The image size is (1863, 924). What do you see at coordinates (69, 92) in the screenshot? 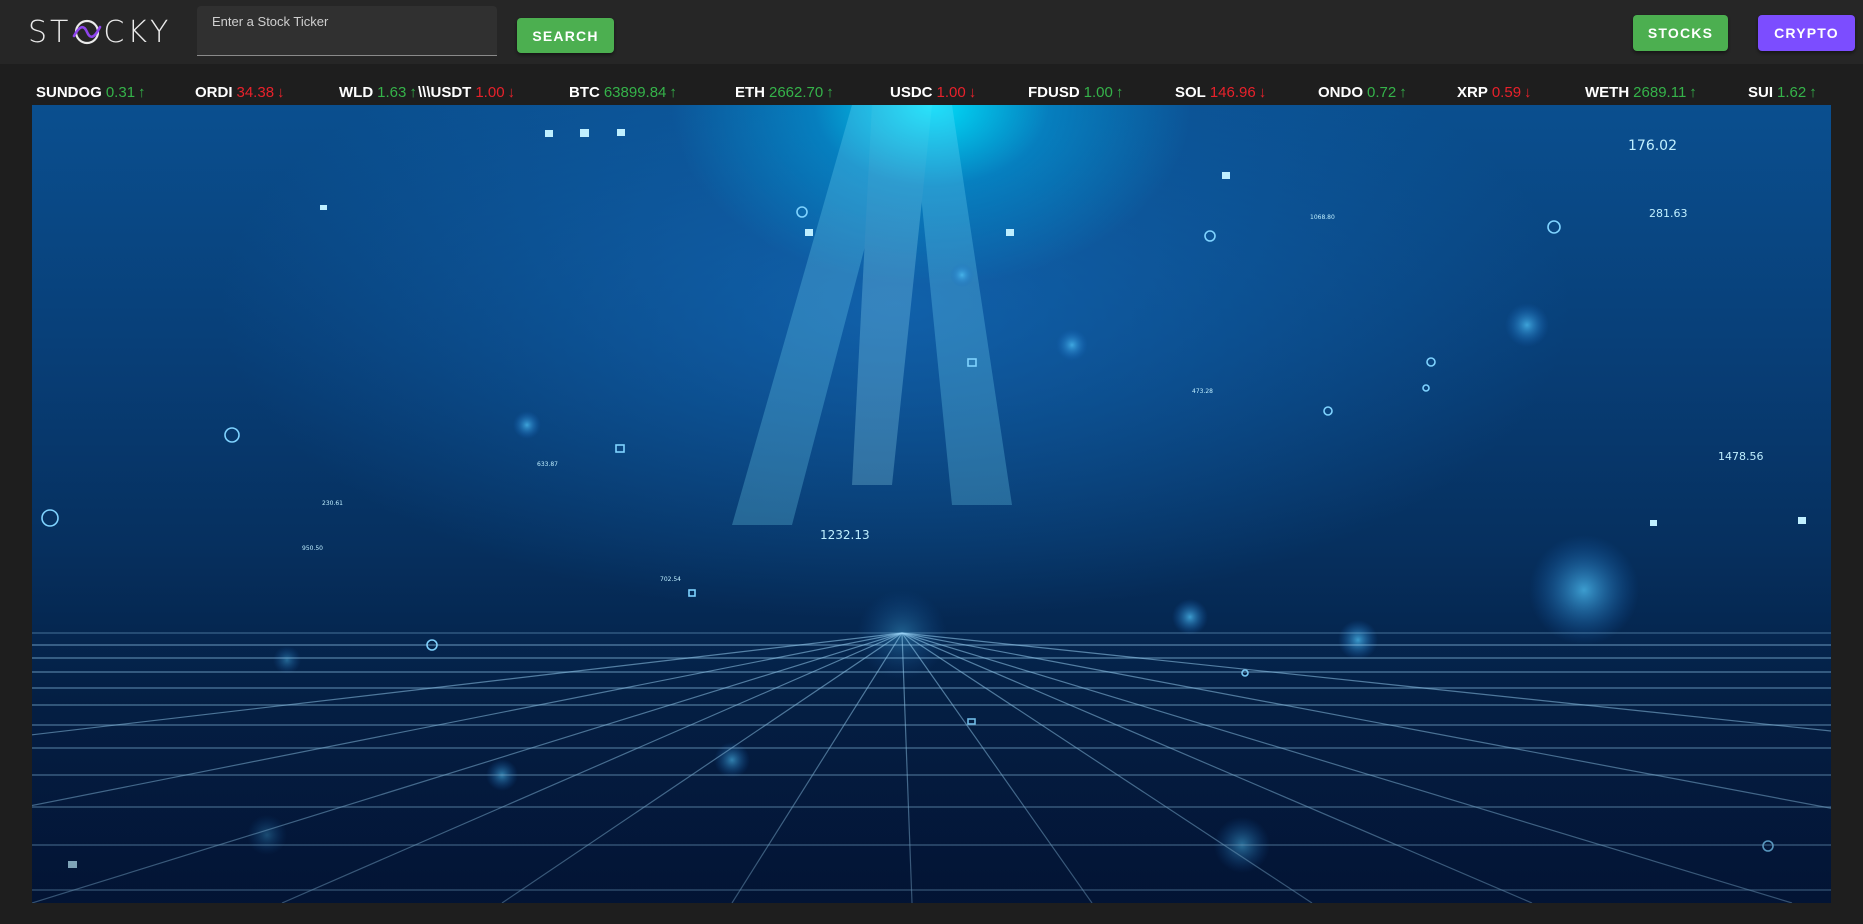
I see `ticker-symbol: SUNDOG` at bounding box center [69, 92].